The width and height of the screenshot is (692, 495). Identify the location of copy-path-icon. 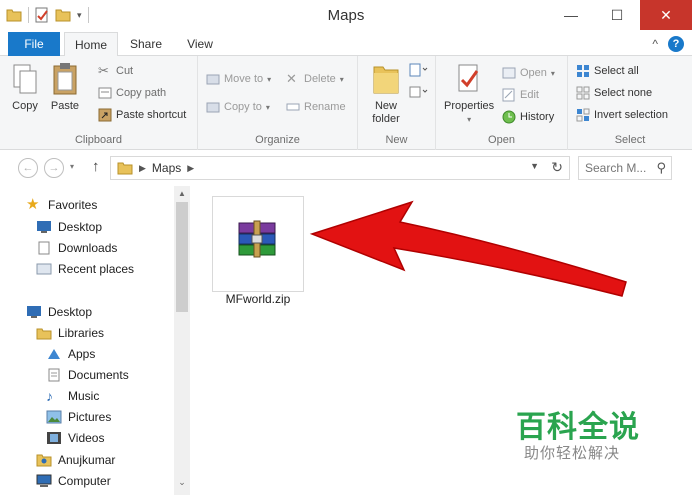
(105, 93).